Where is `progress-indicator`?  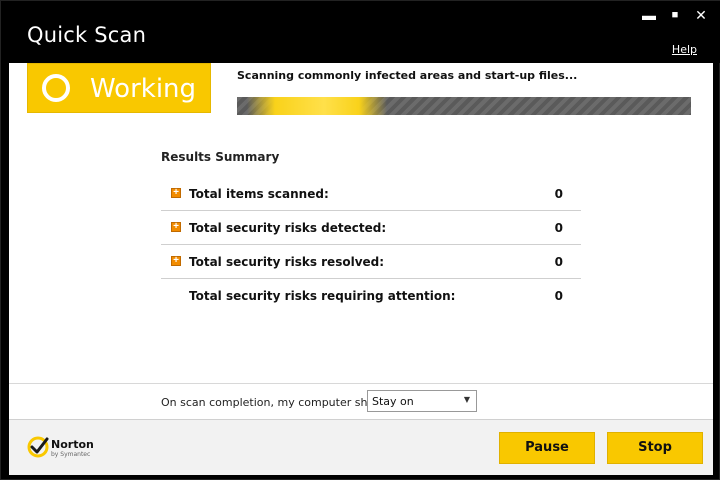
progress-indicator is located at coordinates (317, 106).